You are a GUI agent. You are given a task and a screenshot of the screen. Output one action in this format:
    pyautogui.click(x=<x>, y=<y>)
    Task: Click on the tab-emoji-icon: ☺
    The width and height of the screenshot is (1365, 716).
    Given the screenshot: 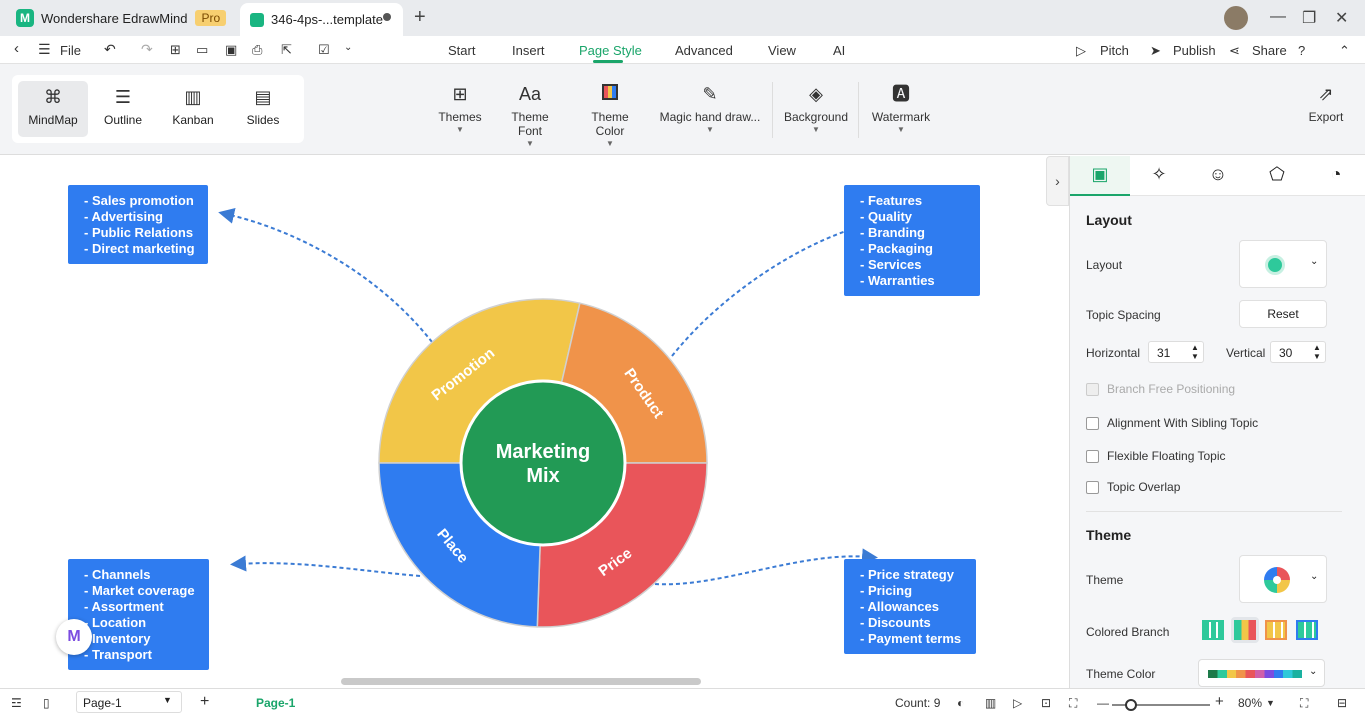 What is the action you would take?
    pyautogui.click(x=1218, y=175)
    